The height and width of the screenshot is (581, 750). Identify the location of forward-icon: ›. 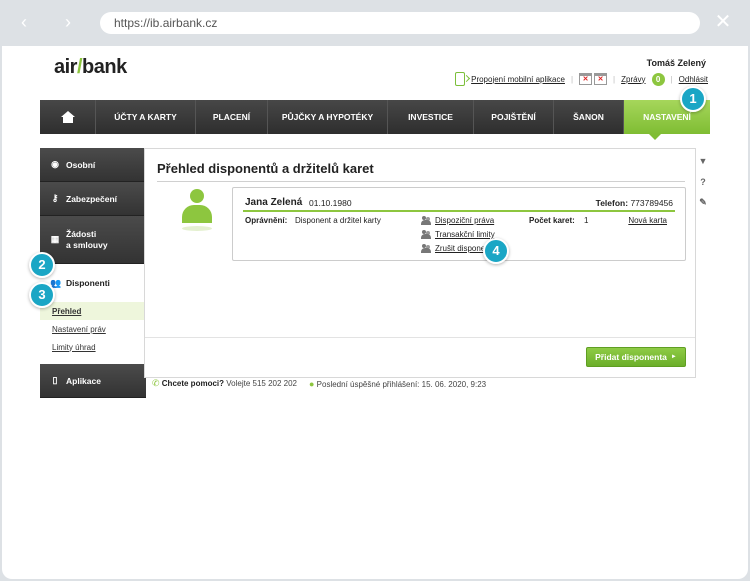
(68, 22).